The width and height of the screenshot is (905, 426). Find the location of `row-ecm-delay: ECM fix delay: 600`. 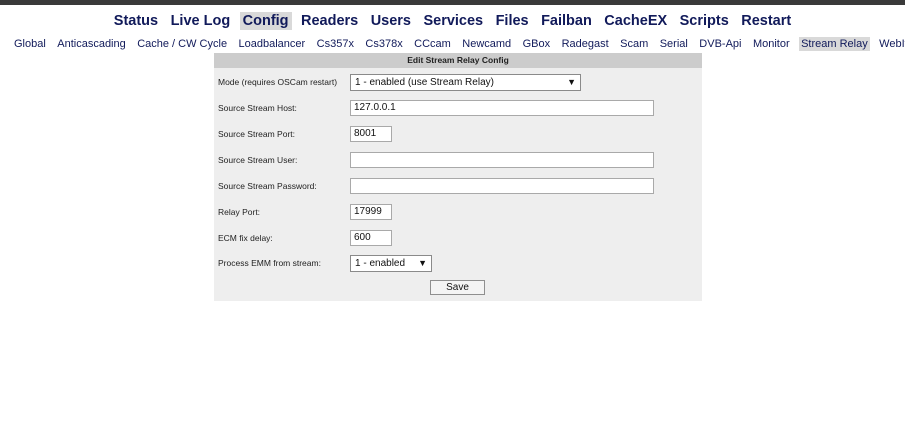

row-ecm-delay: ECM fix delay: 600 is located at coordinates (458, 238).